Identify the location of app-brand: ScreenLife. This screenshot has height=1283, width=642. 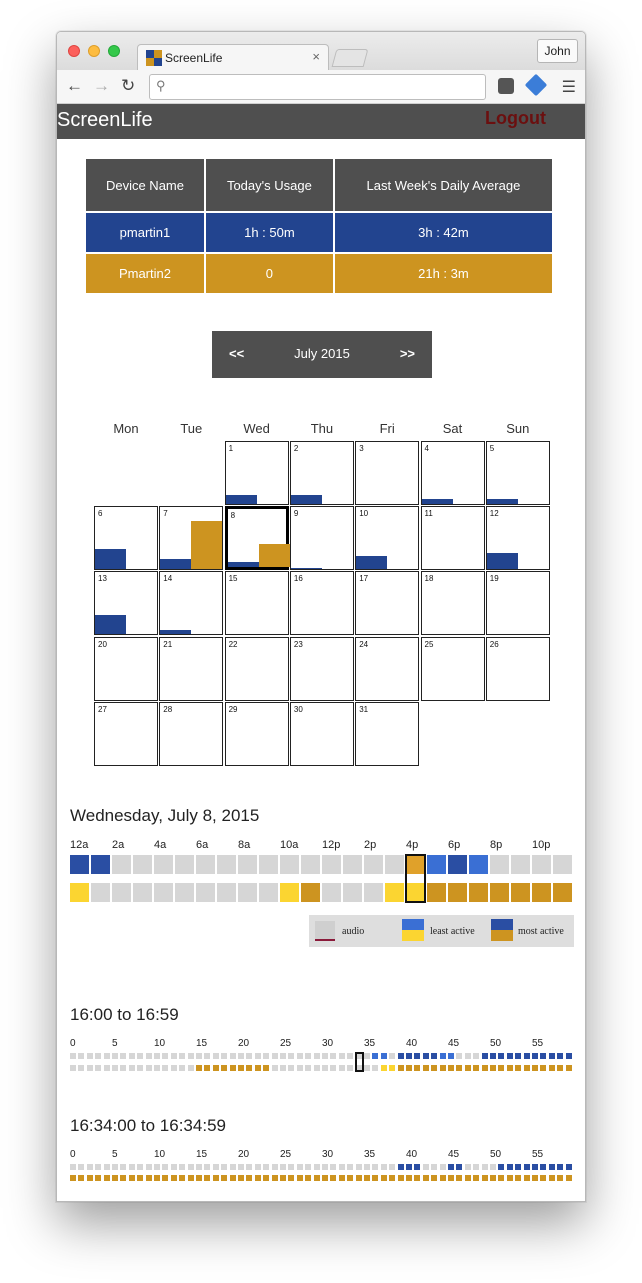
(105, 120).